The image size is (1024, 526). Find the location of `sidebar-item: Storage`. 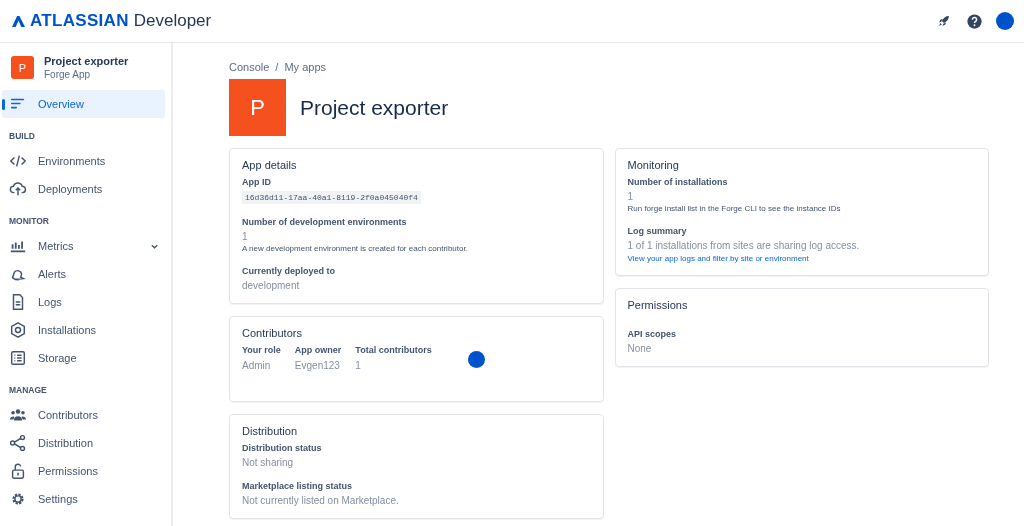

sidebar-item: Storage is located at coordinates (83, 358).